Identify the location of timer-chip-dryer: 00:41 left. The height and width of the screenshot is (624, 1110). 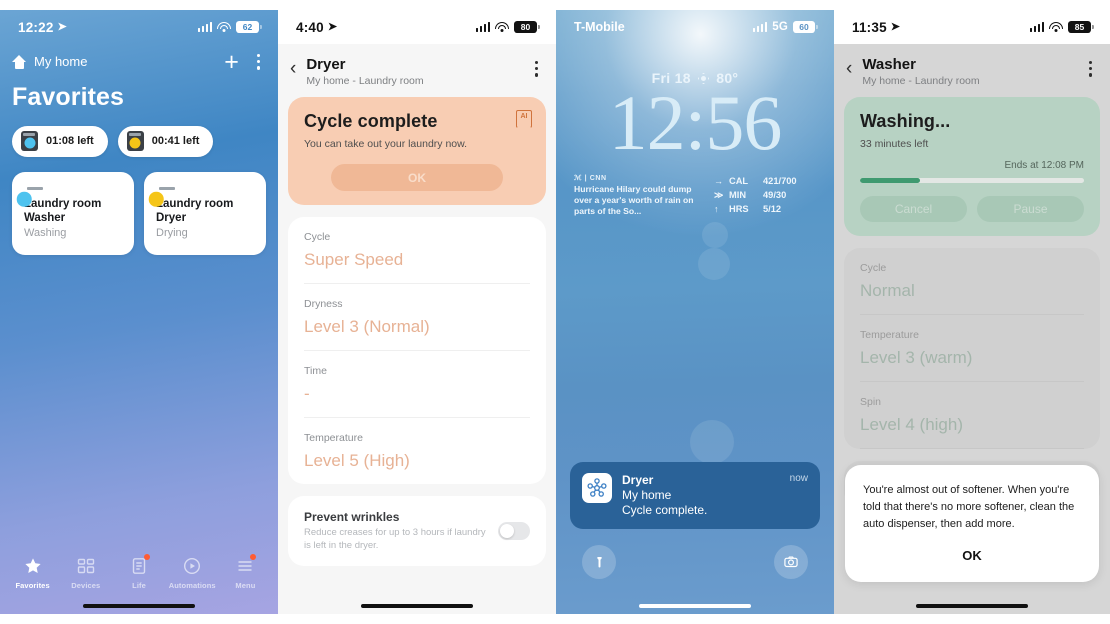
(165, 141).